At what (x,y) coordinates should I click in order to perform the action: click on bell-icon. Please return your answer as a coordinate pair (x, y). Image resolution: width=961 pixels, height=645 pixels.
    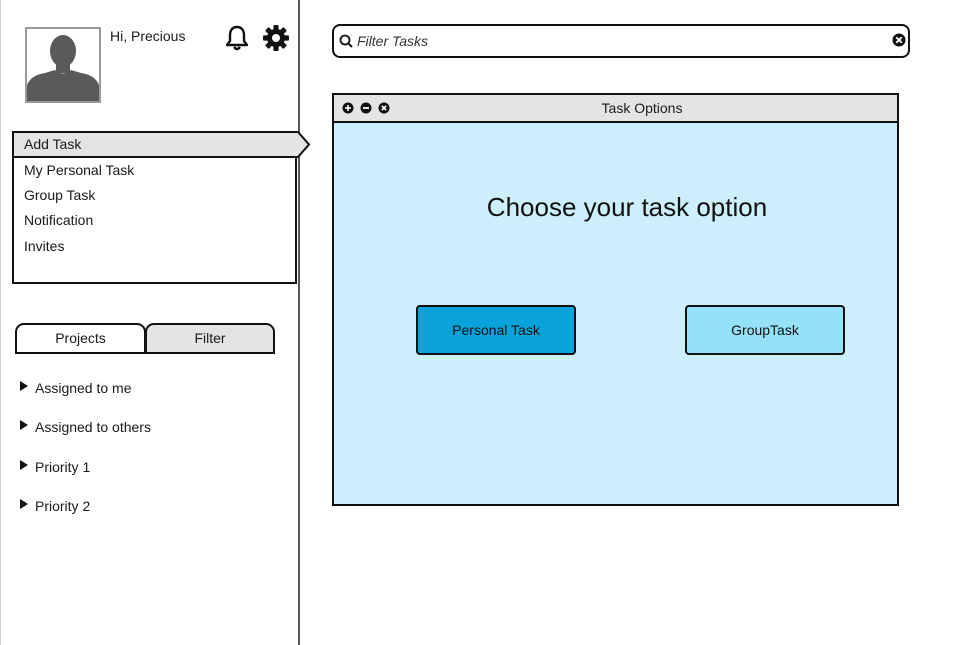
    Looking at the image, I should click on (237, 38).